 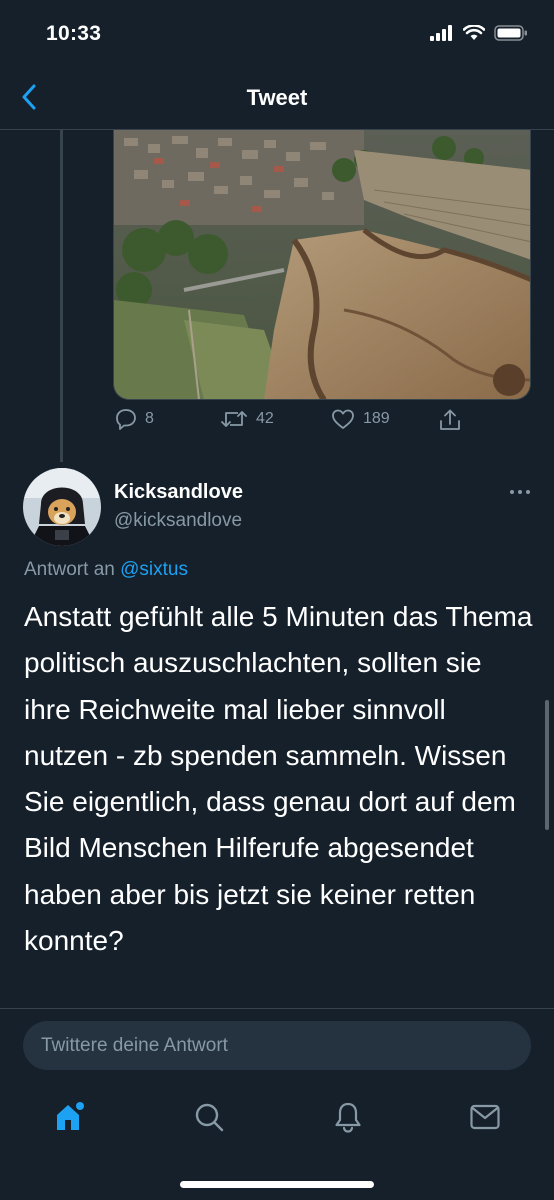 I want to click on heart-icon, so click(x=343, y=419).